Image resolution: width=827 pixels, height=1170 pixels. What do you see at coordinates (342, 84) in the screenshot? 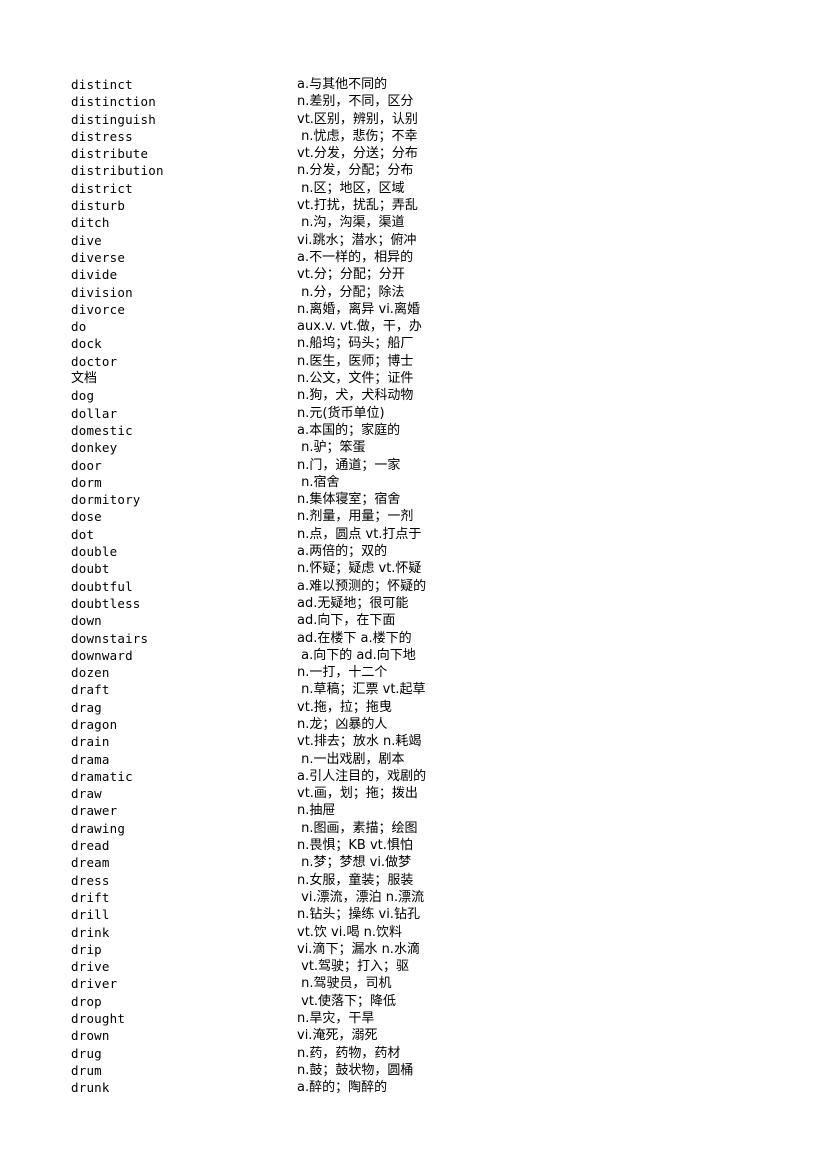
I see `entry-definition: a.与其他不同的` at bounding box center [342, 84].